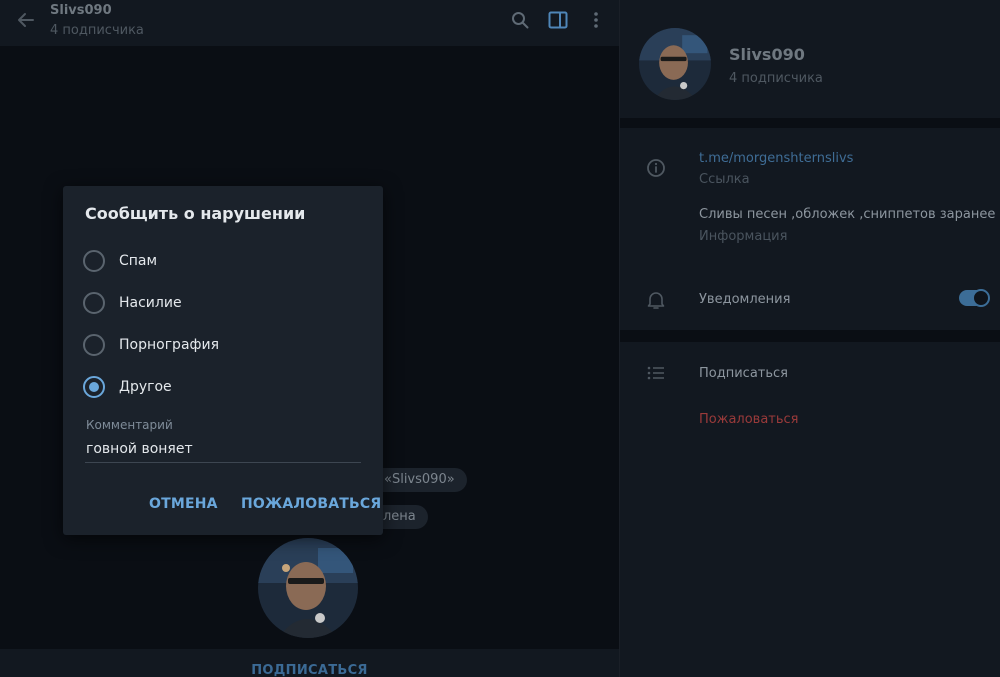 Image resolution: width=1000 pixels, height=677 pixels. I want to click on comment-input, so click(223, 449).